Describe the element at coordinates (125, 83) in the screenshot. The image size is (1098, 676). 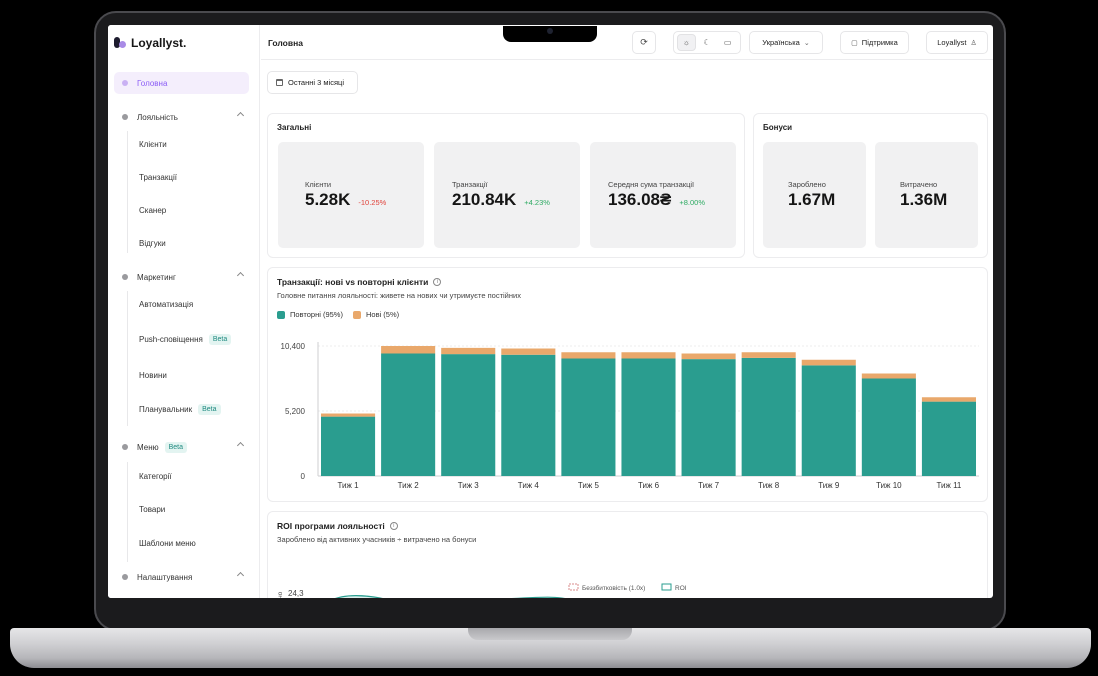
I see `home-icon` at that location.